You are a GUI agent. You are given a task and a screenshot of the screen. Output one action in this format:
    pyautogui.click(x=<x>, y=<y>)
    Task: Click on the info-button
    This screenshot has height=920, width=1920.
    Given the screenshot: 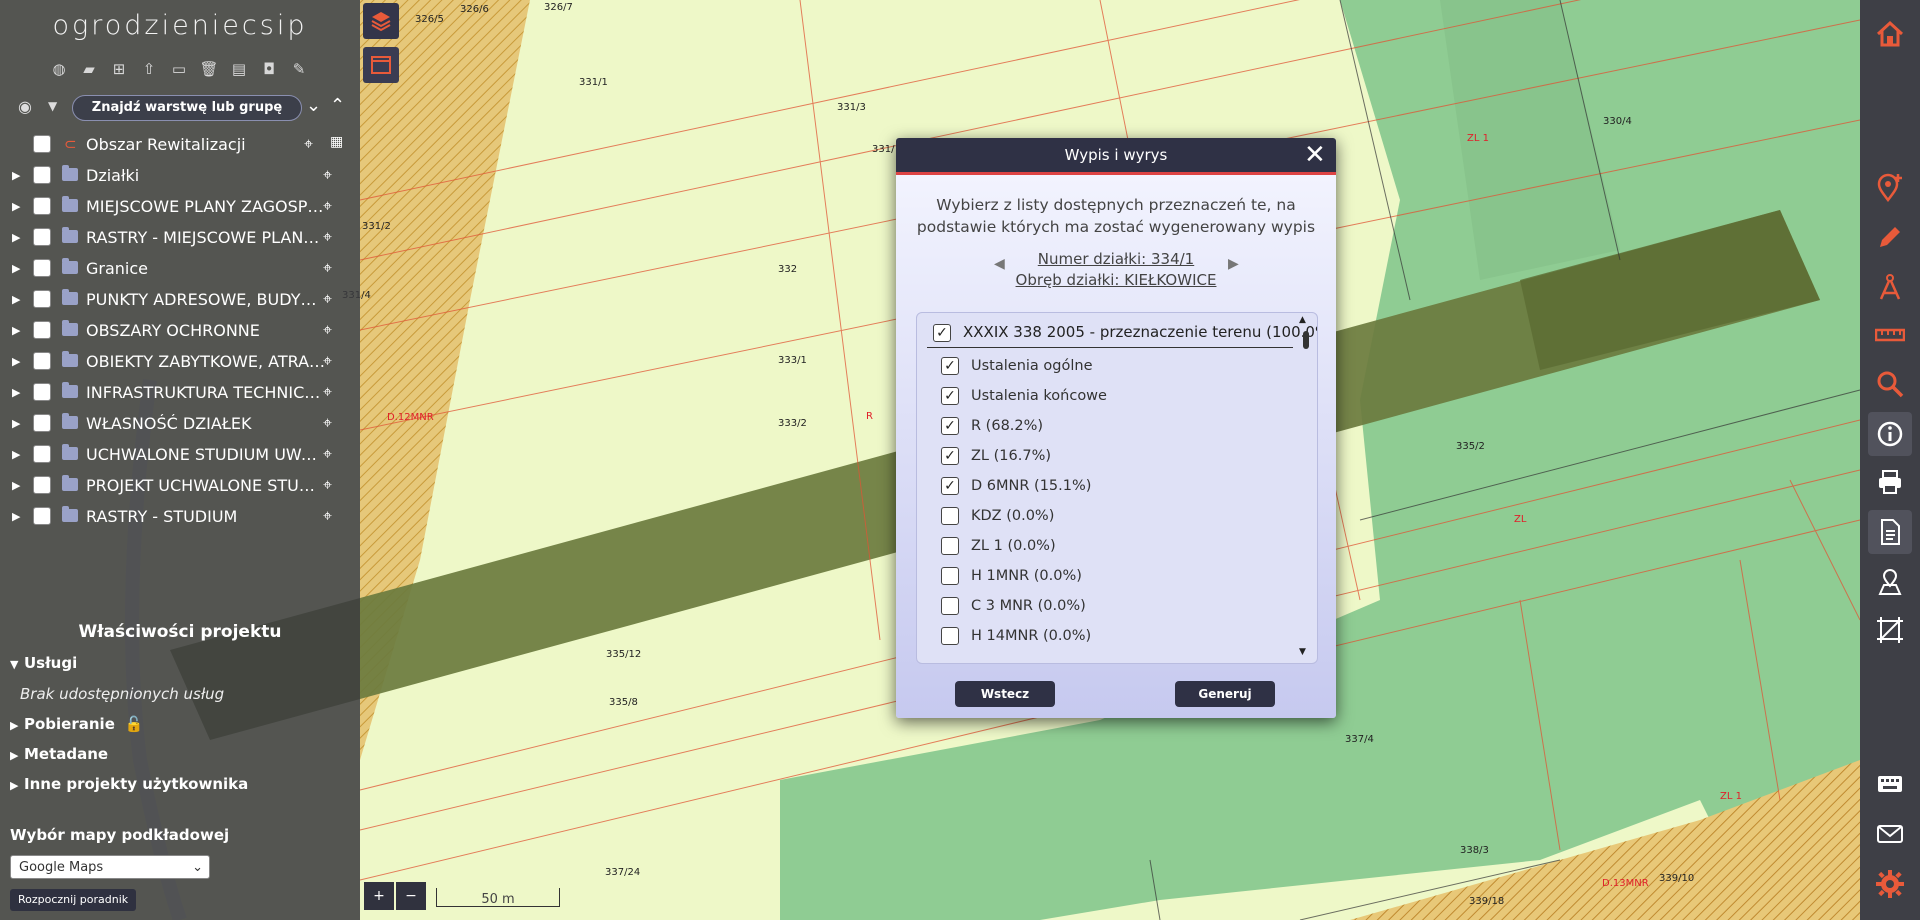 What is the action you would take?
    pyautogui.click(x=1890, y=434)
    